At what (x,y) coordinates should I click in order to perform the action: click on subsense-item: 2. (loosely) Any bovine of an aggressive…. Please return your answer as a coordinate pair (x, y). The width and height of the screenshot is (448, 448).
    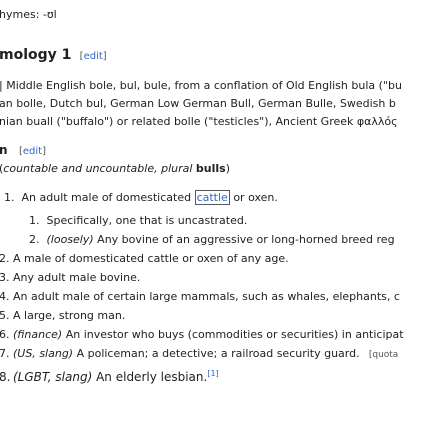
    Looking at the image, I should click on (212, 239).